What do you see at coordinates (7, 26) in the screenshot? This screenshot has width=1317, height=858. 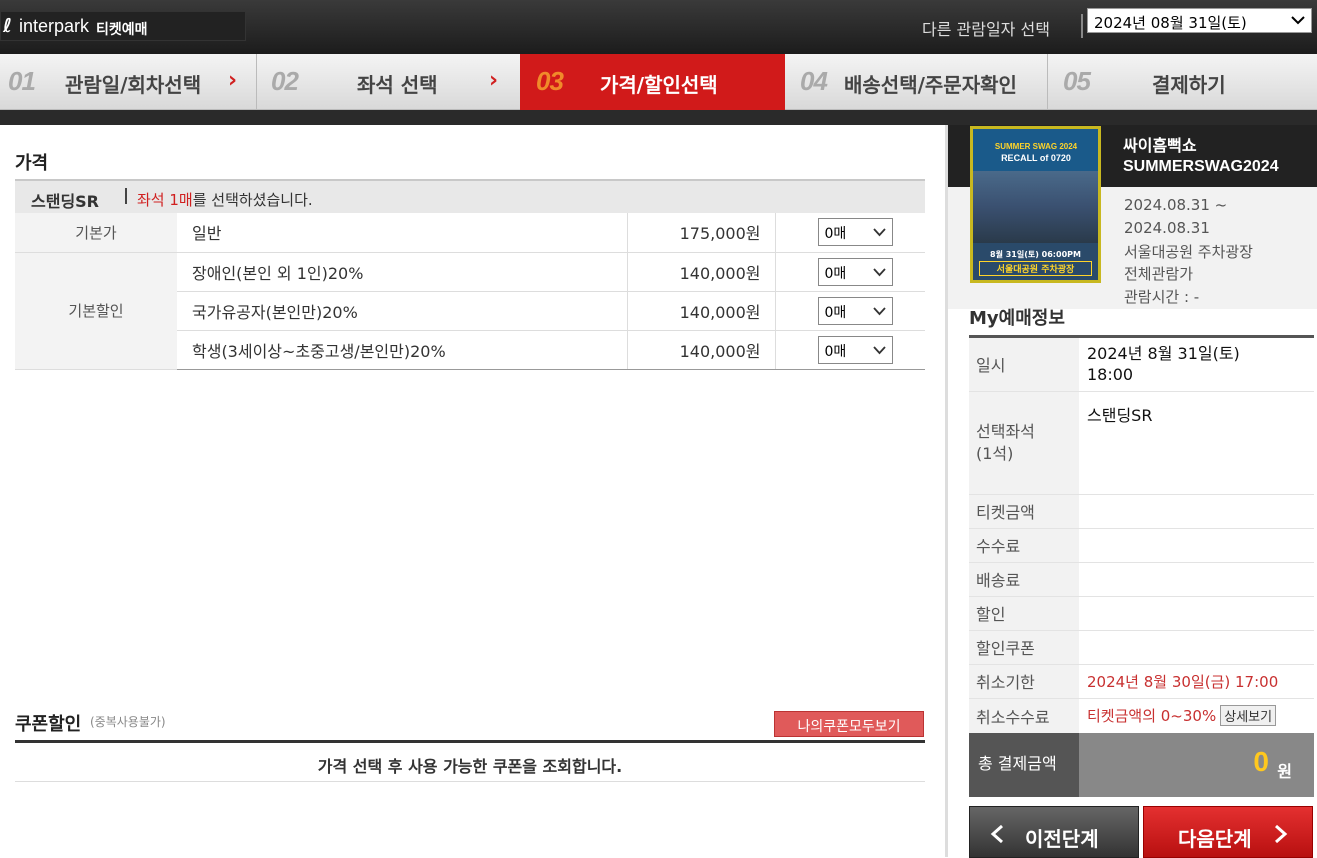 I see `logo-mark: ℓ` at bounding box center [7, 26].